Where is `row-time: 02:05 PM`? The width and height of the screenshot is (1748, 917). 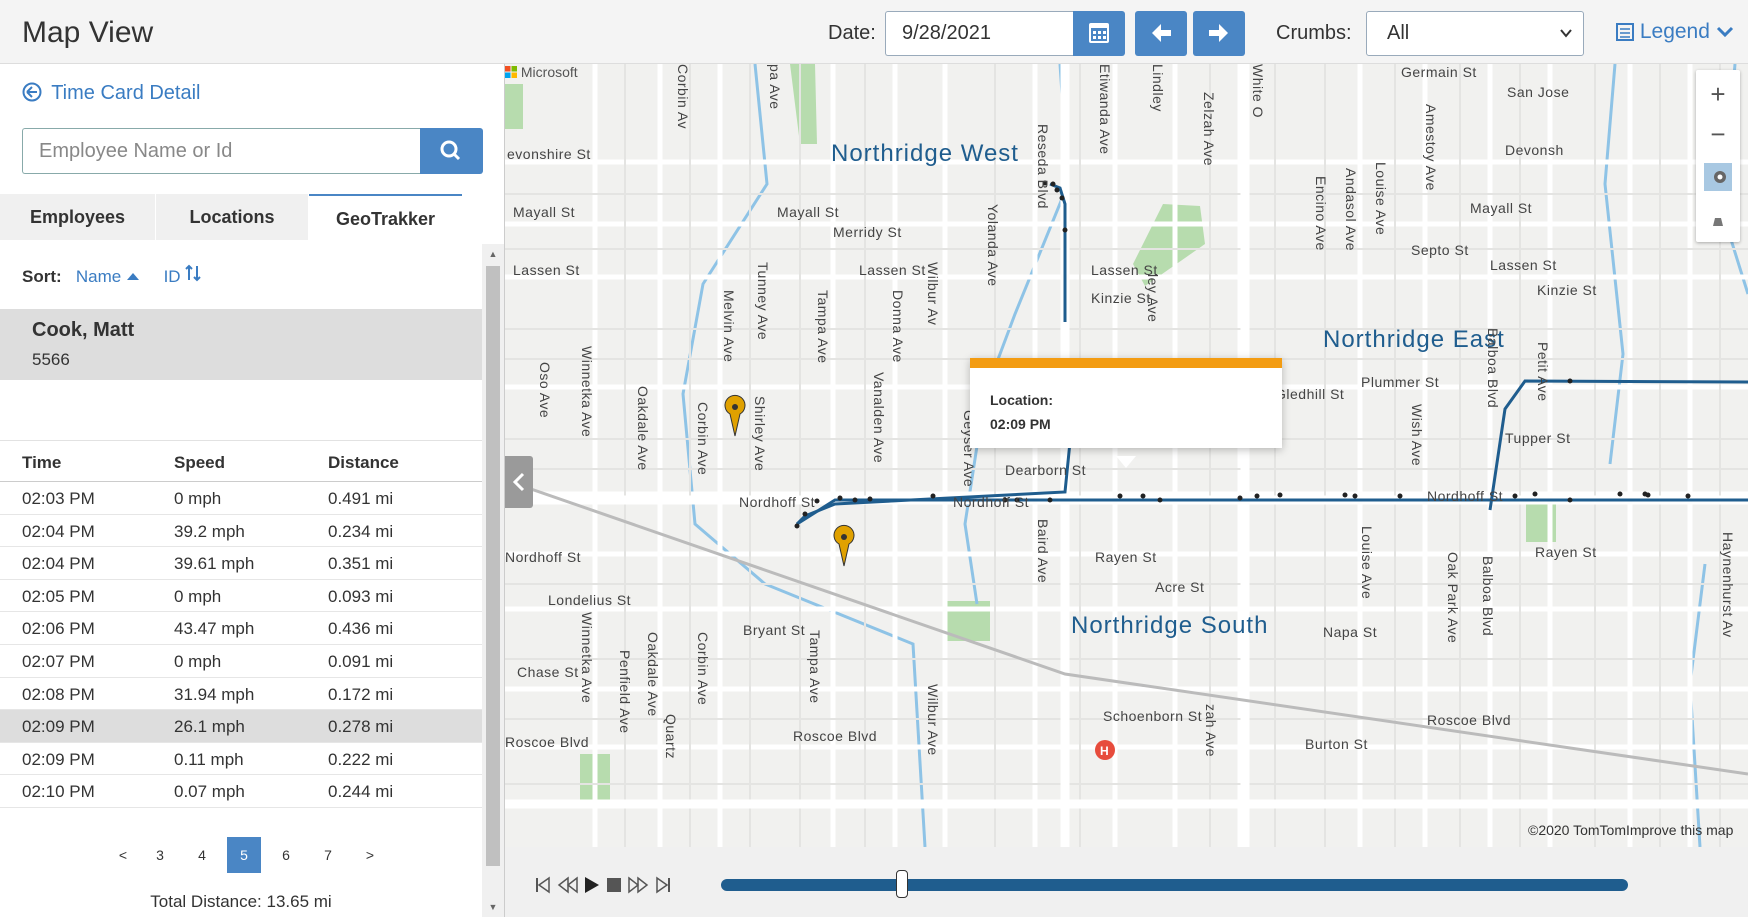
row-time: 02:05 PM is located at coordinates (58, 596).